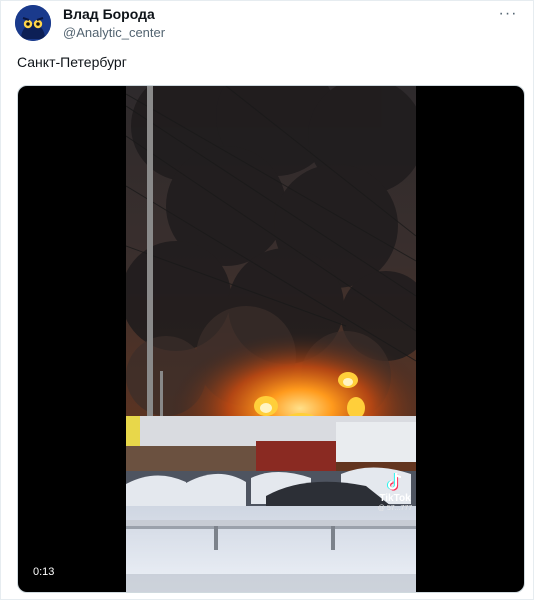 The height and width of the screenshot is (600, 534). Describe the element at coordinates (395, 492) in the screenshot. I see `tiktok-watermark: TikTok @ 57...777` at that location.